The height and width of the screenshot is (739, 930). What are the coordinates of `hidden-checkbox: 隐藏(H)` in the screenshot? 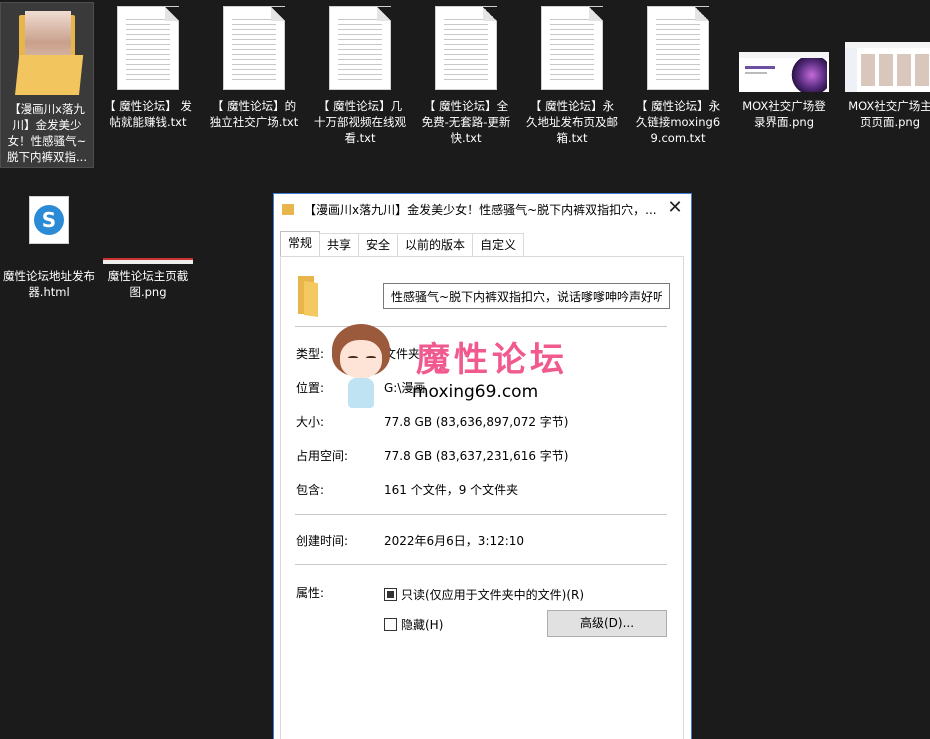 It's located at (413, 624).